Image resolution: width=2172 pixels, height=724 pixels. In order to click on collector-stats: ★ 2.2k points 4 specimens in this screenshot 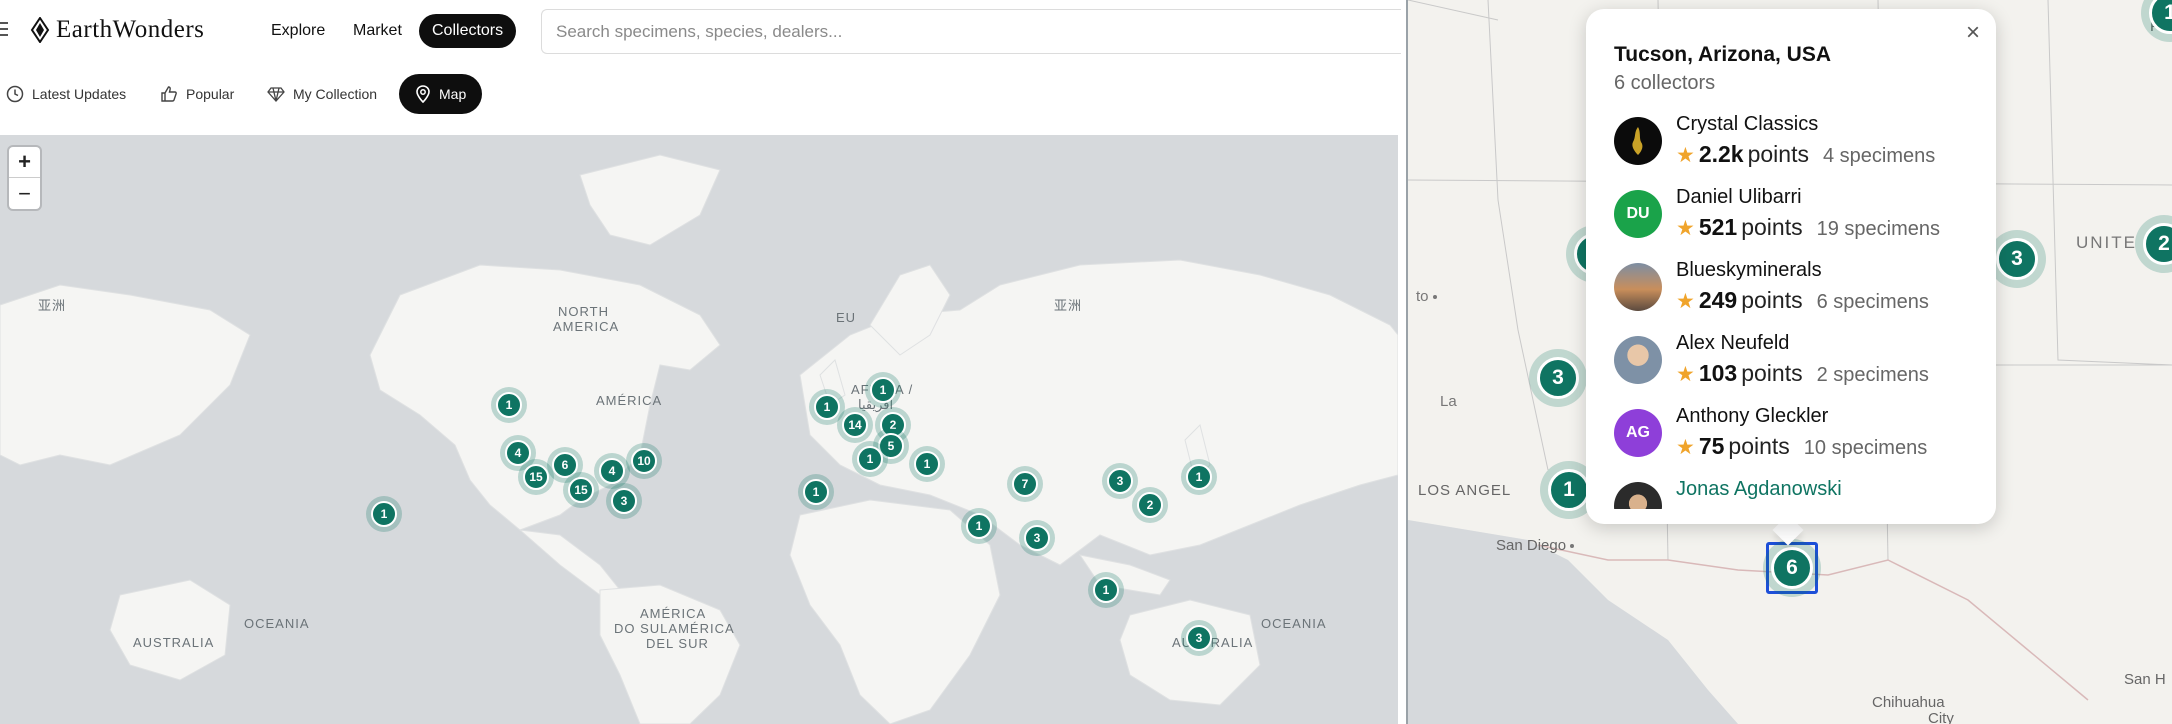, I will do `click(1805, 154)`.